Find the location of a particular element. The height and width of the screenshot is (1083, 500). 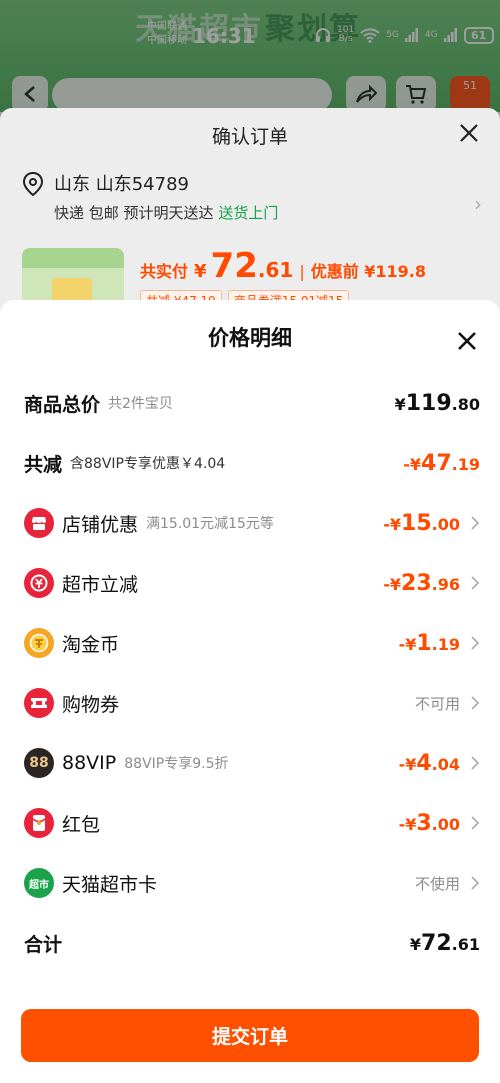

price-detail-title: 价格明细 is located at coordinates (250, 338).